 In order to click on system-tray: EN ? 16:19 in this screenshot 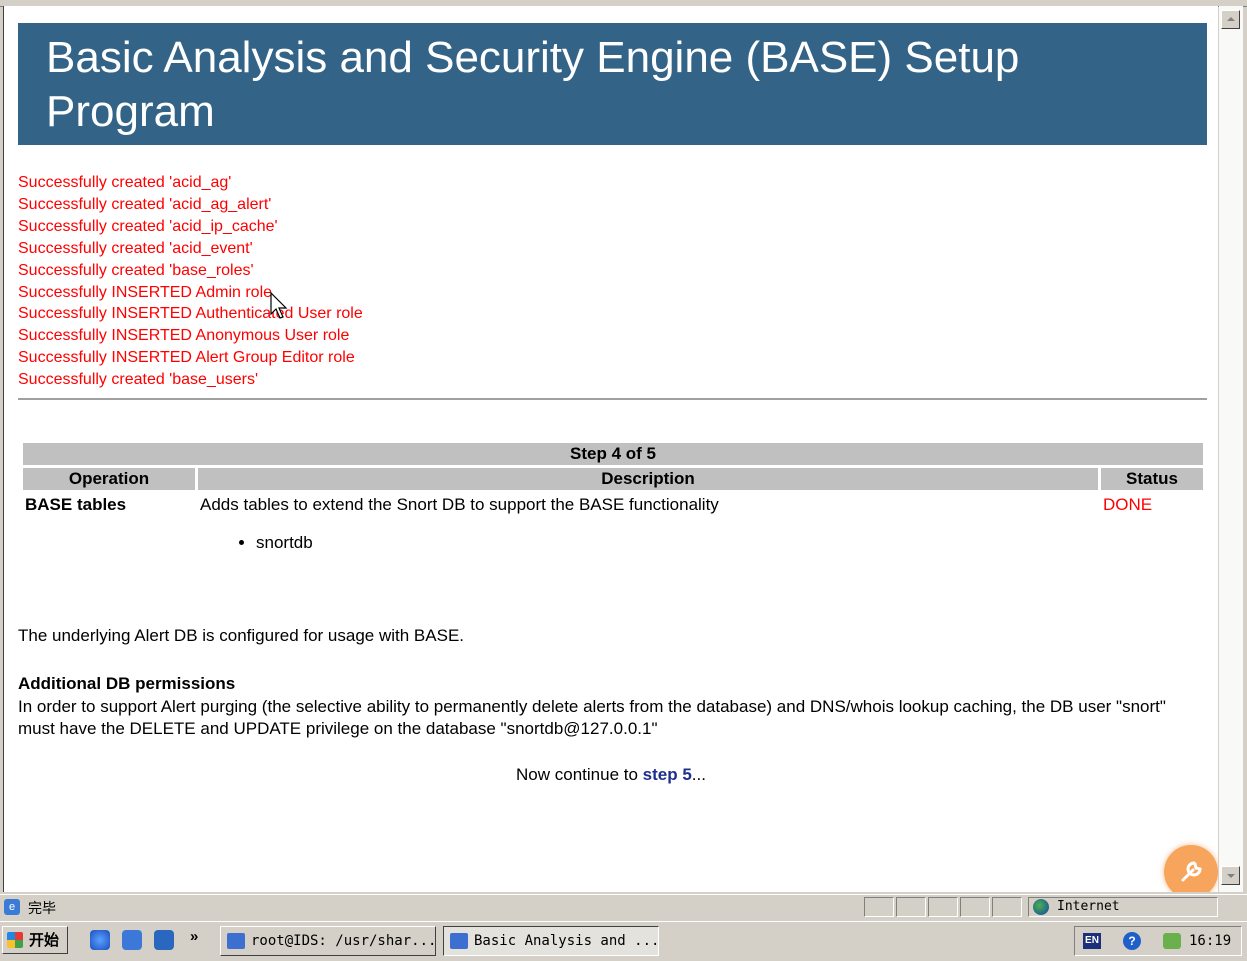, I will do `click(1158, 941)`.